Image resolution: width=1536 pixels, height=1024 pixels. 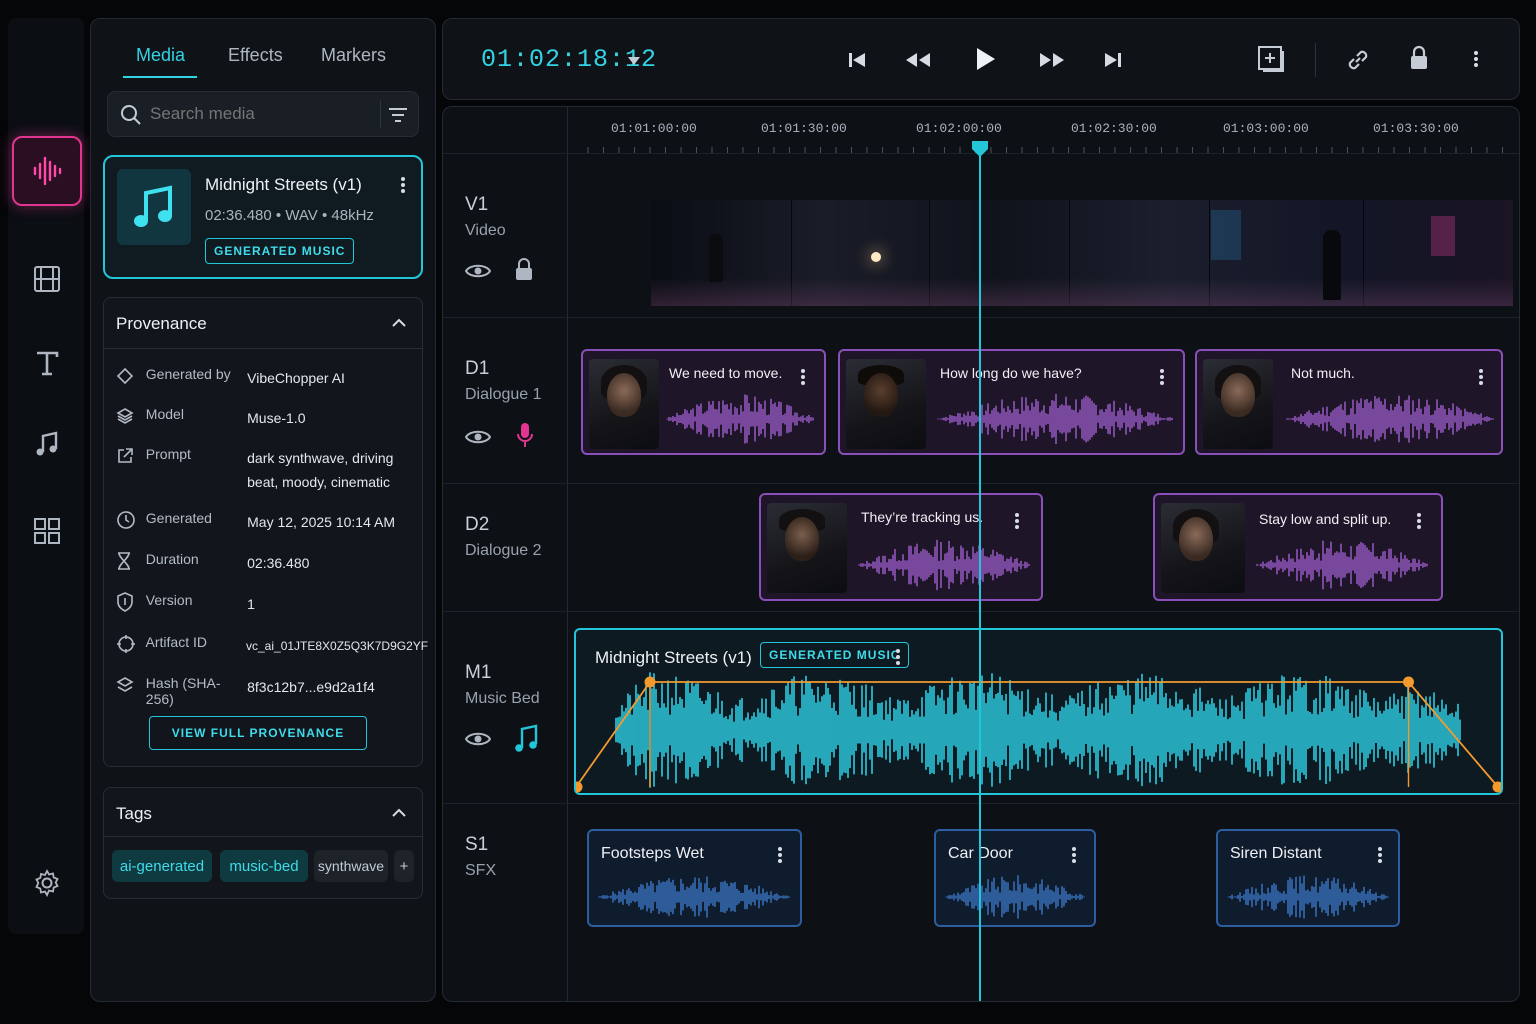 What do you see at coordinates (351, 866) in the screenshot?
I see `tag-chip: synthwave` at bounding box center [351, 866].